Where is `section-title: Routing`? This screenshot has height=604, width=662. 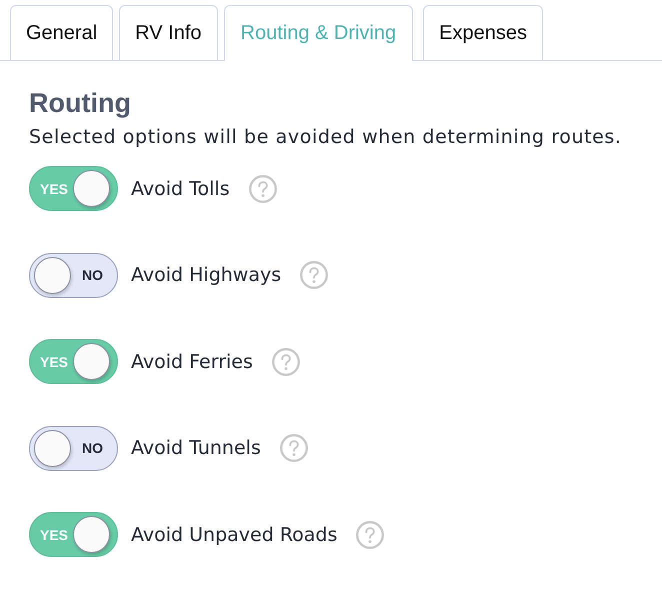
section-title: Routing is located at coordinates (80, 103).